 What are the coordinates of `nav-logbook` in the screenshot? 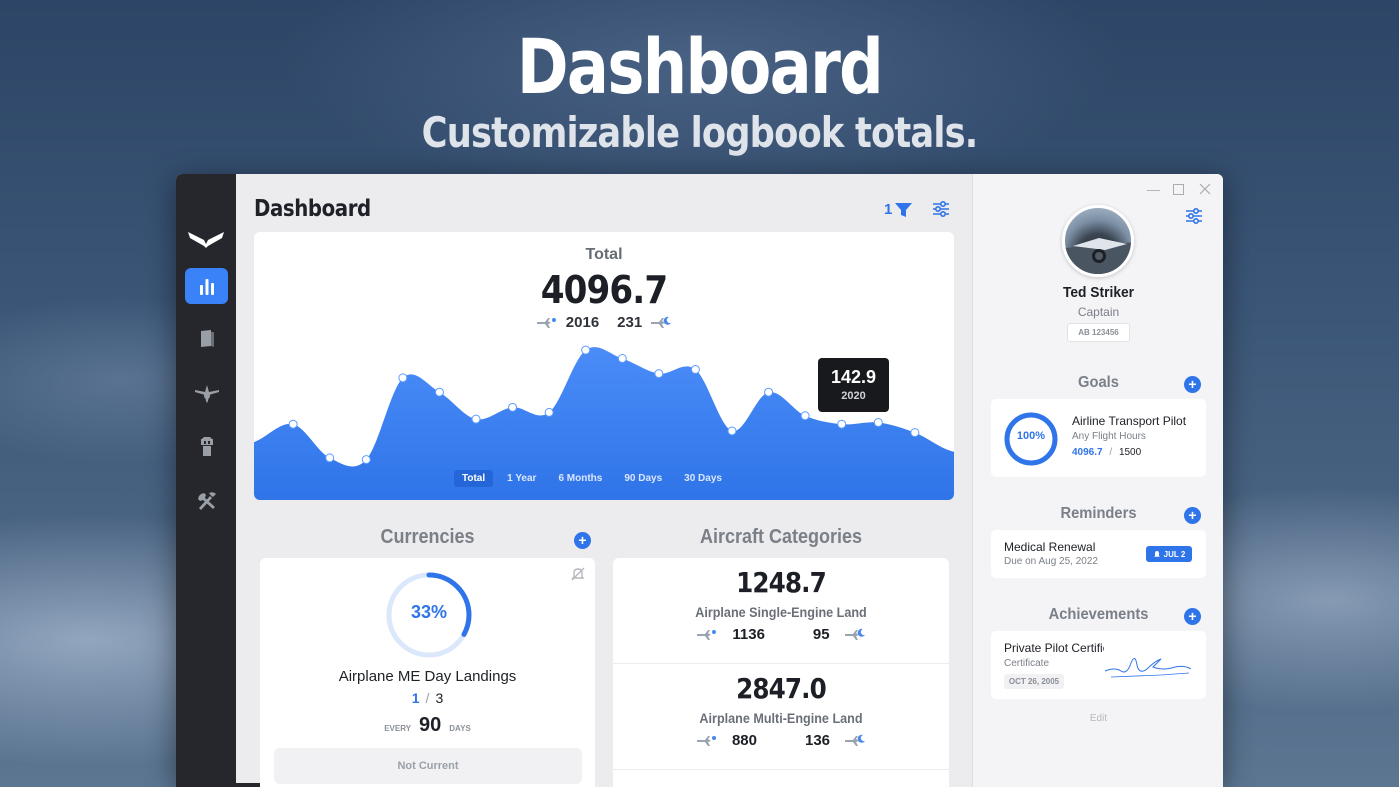 It's located at (206, 339).